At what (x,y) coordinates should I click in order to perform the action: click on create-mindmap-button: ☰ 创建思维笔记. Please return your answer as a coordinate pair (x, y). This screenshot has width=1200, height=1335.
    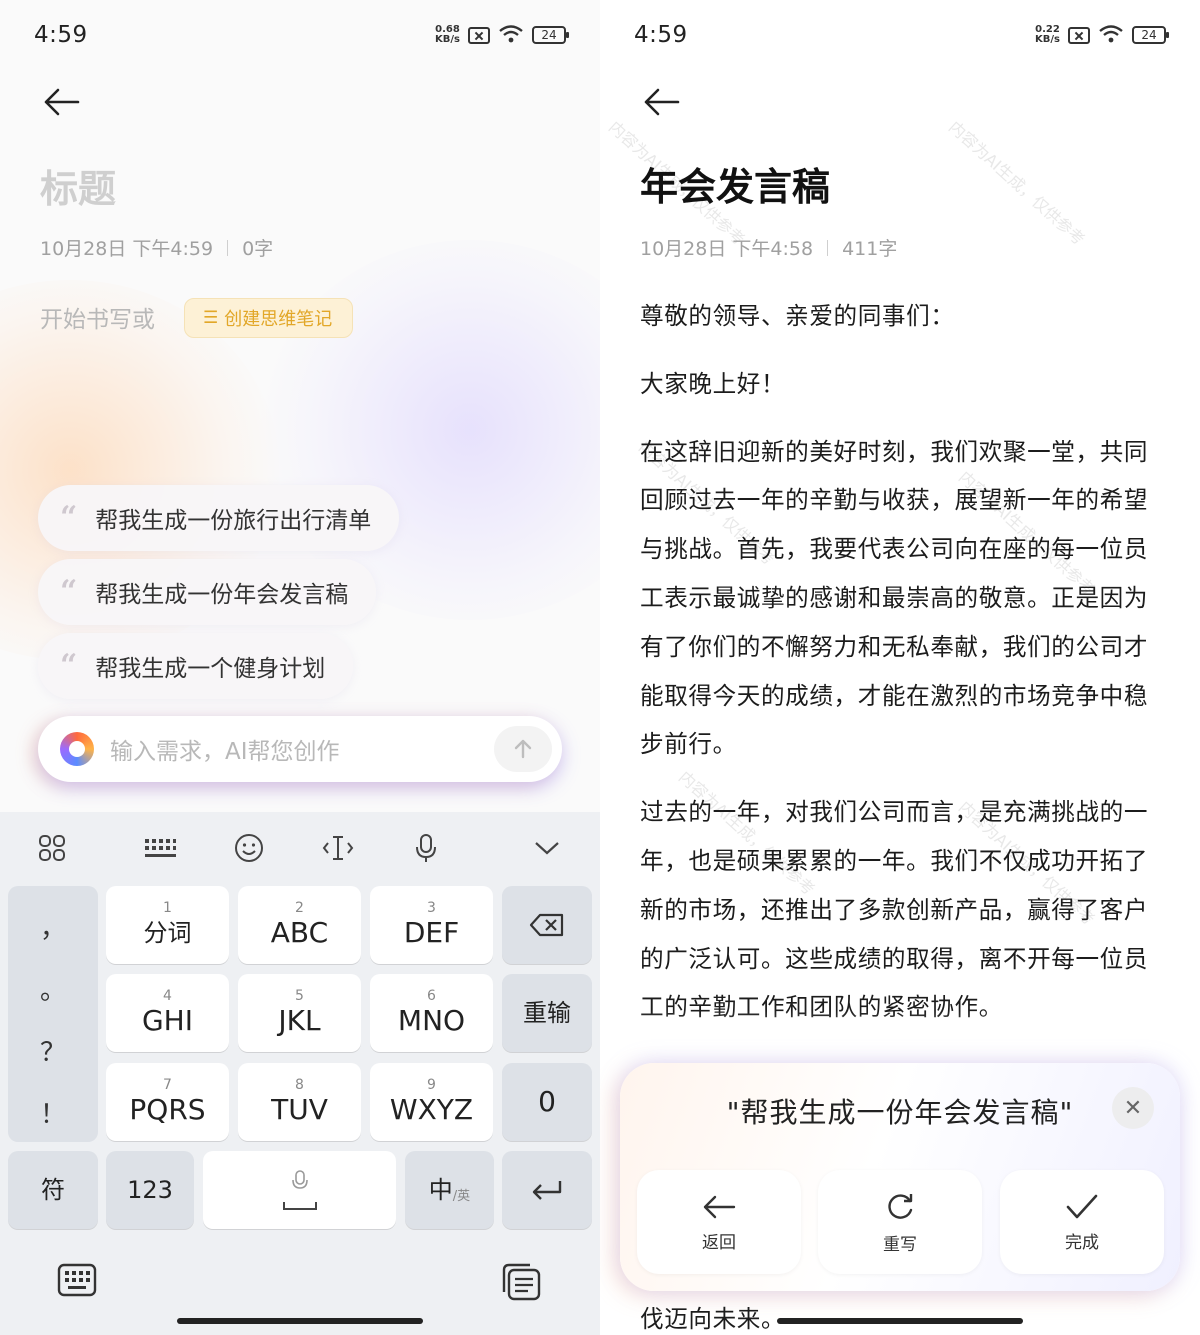
    Looking at the image, I should click on (269, 318).